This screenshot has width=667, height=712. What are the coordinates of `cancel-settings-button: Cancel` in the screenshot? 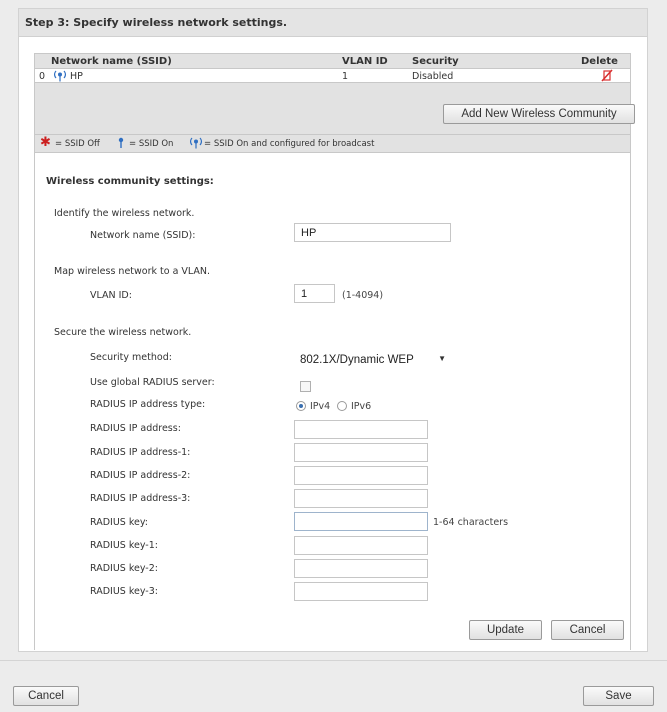 It's located at (587, 630).